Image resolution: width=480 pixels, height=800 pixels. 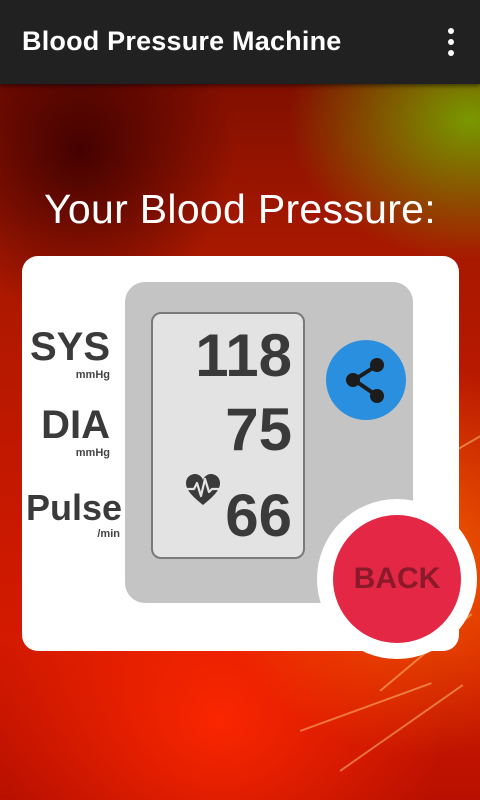 What do you see at coordinates (92, 453) in the screenshot?
I see `dia-unit: mmHg` at bounding box center [92, 453].